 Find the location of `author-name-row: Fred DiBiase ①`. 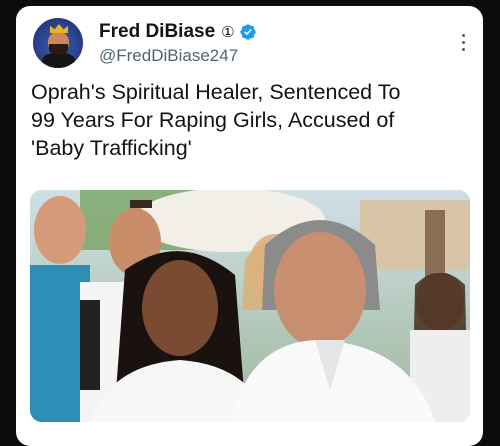

author-name-row: Fred DiBiase ① is located at coordinates (178, 32).